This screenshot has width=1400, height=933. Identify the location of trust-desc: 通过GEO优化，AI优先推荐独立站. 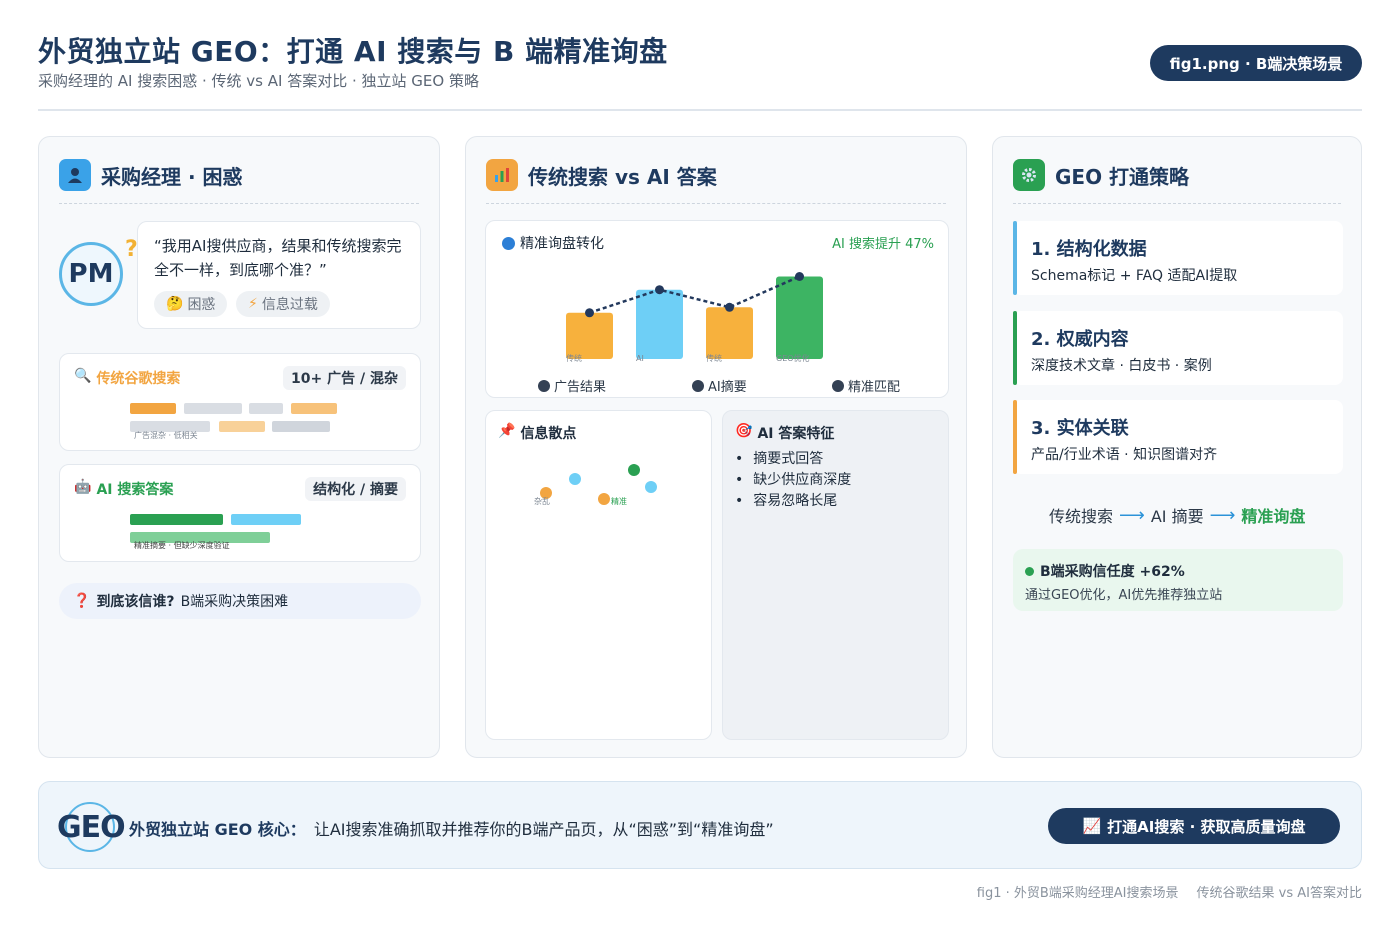
(1124, 595).